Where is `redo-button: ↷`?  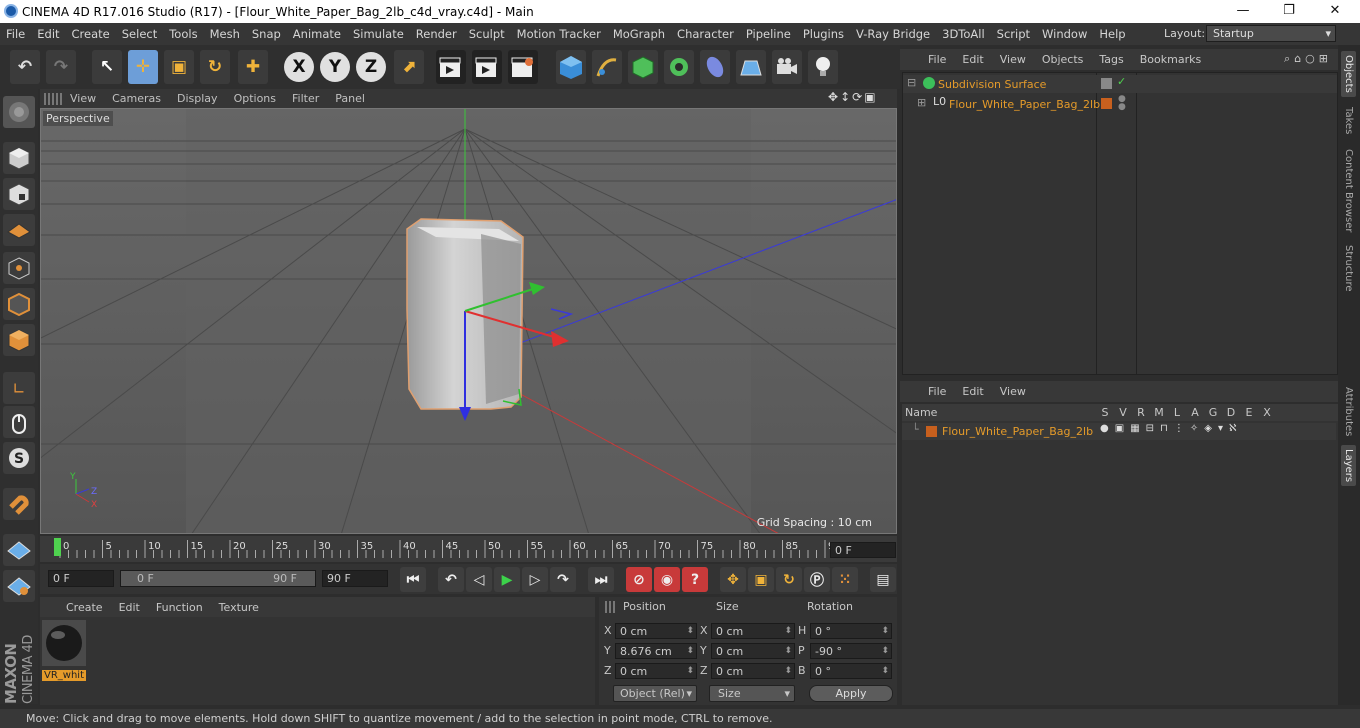
redo-button: ↷ is located at coordinates (61, 67).